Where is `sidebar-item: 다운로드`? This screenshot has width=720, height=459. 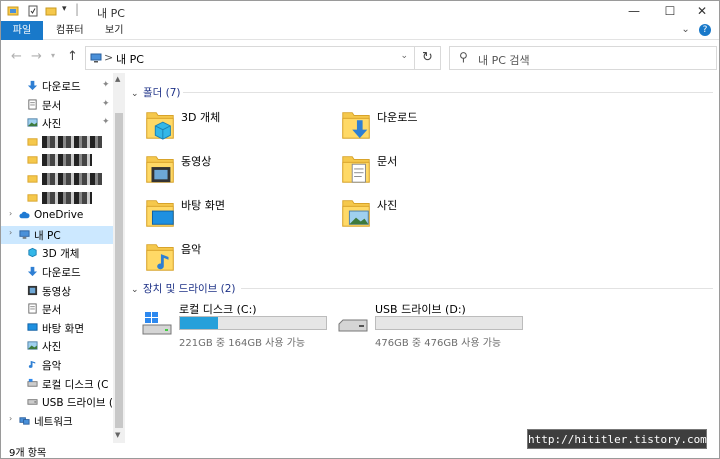 sidebar-item: 다운로드 is located at coordinates (57, 272).